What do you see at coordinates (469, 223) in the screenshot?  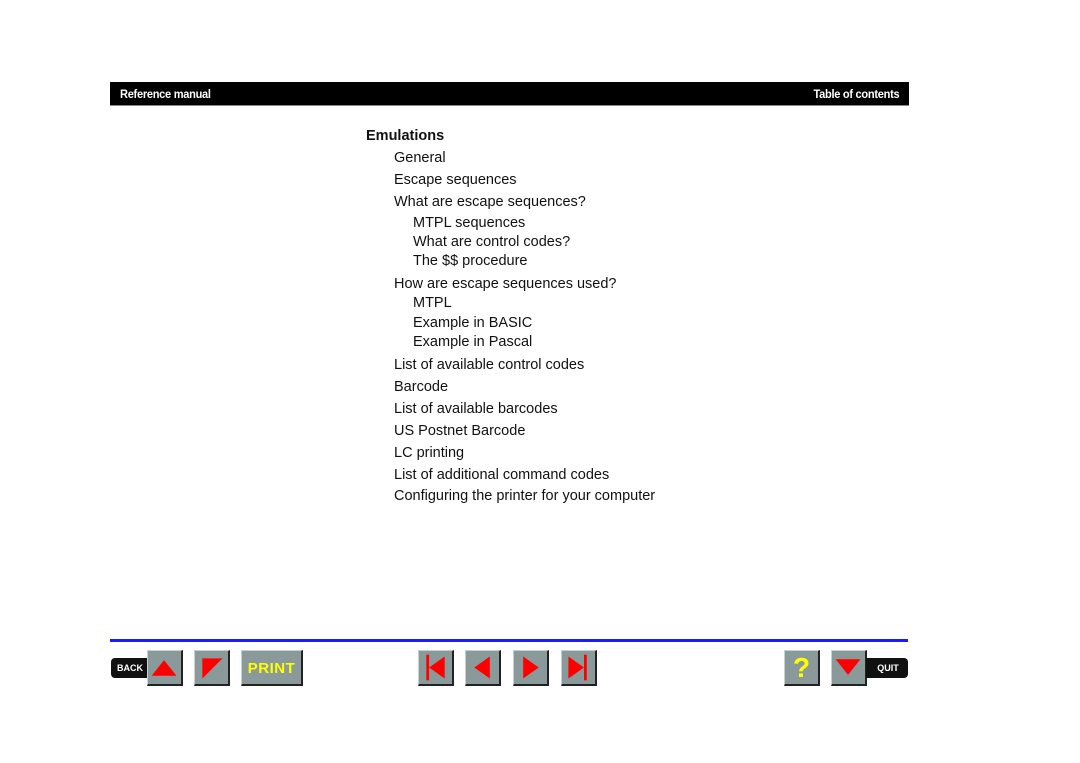 I see `toc-entry-title: MTPL sequences` at bounding box center [469, 223].